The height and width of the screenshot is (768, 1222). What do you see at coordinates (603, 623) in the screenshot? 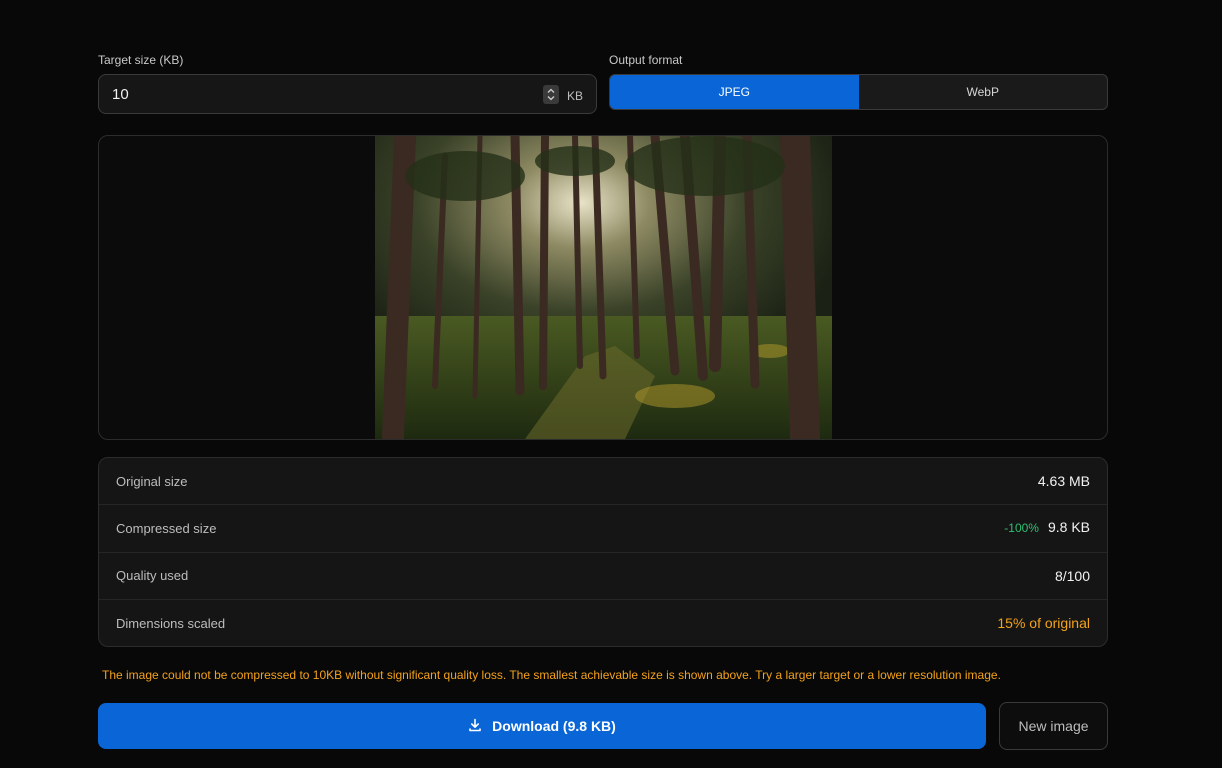
I see `stat-dimensions-scaled: Dimensions scaled 15% of original` at bounding box center [603, 623].